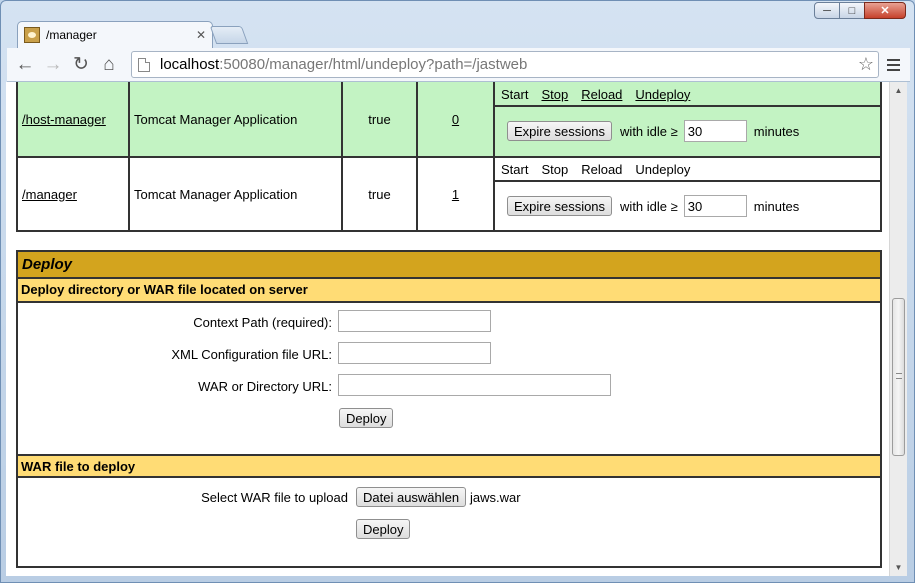  Describe the element at coordinates (115, 34) in the screenshot. I see `tab-manager: /manager ✕` at that location.